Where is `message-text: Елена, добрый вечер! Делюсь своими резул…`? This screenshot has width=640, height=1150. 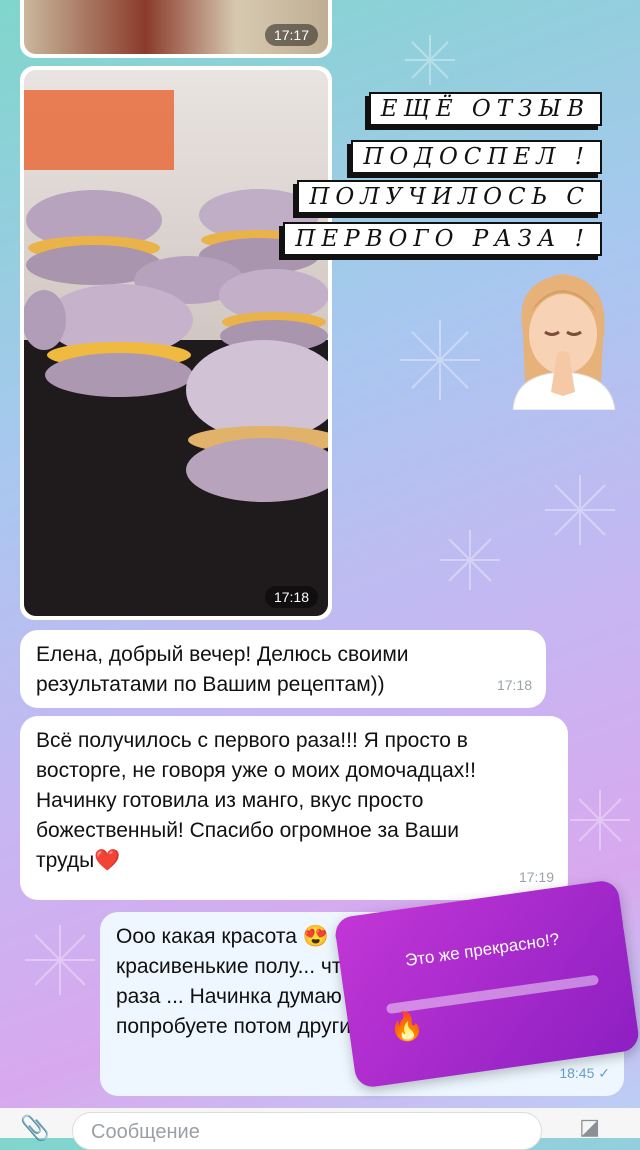
message-text: Елена, добрый вечер! Делюсь своими резул… is located at coordinates (222, 669).